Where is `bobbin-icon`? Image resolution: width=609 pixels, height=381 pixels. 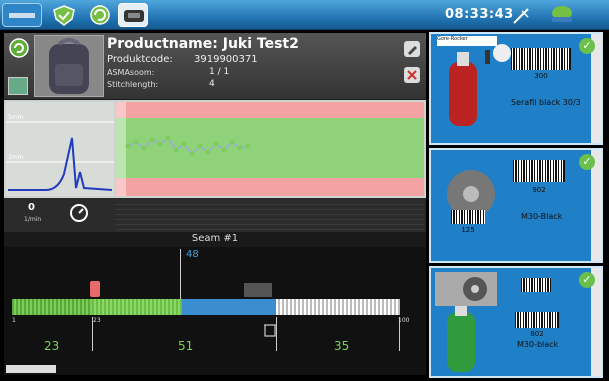
bobbin-icon is located at coordinates (502, 53).